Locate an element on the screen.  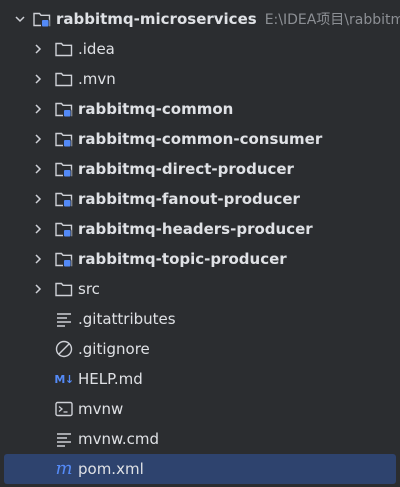
tree-item-idea: .idea is located at coordinates (200, 49).